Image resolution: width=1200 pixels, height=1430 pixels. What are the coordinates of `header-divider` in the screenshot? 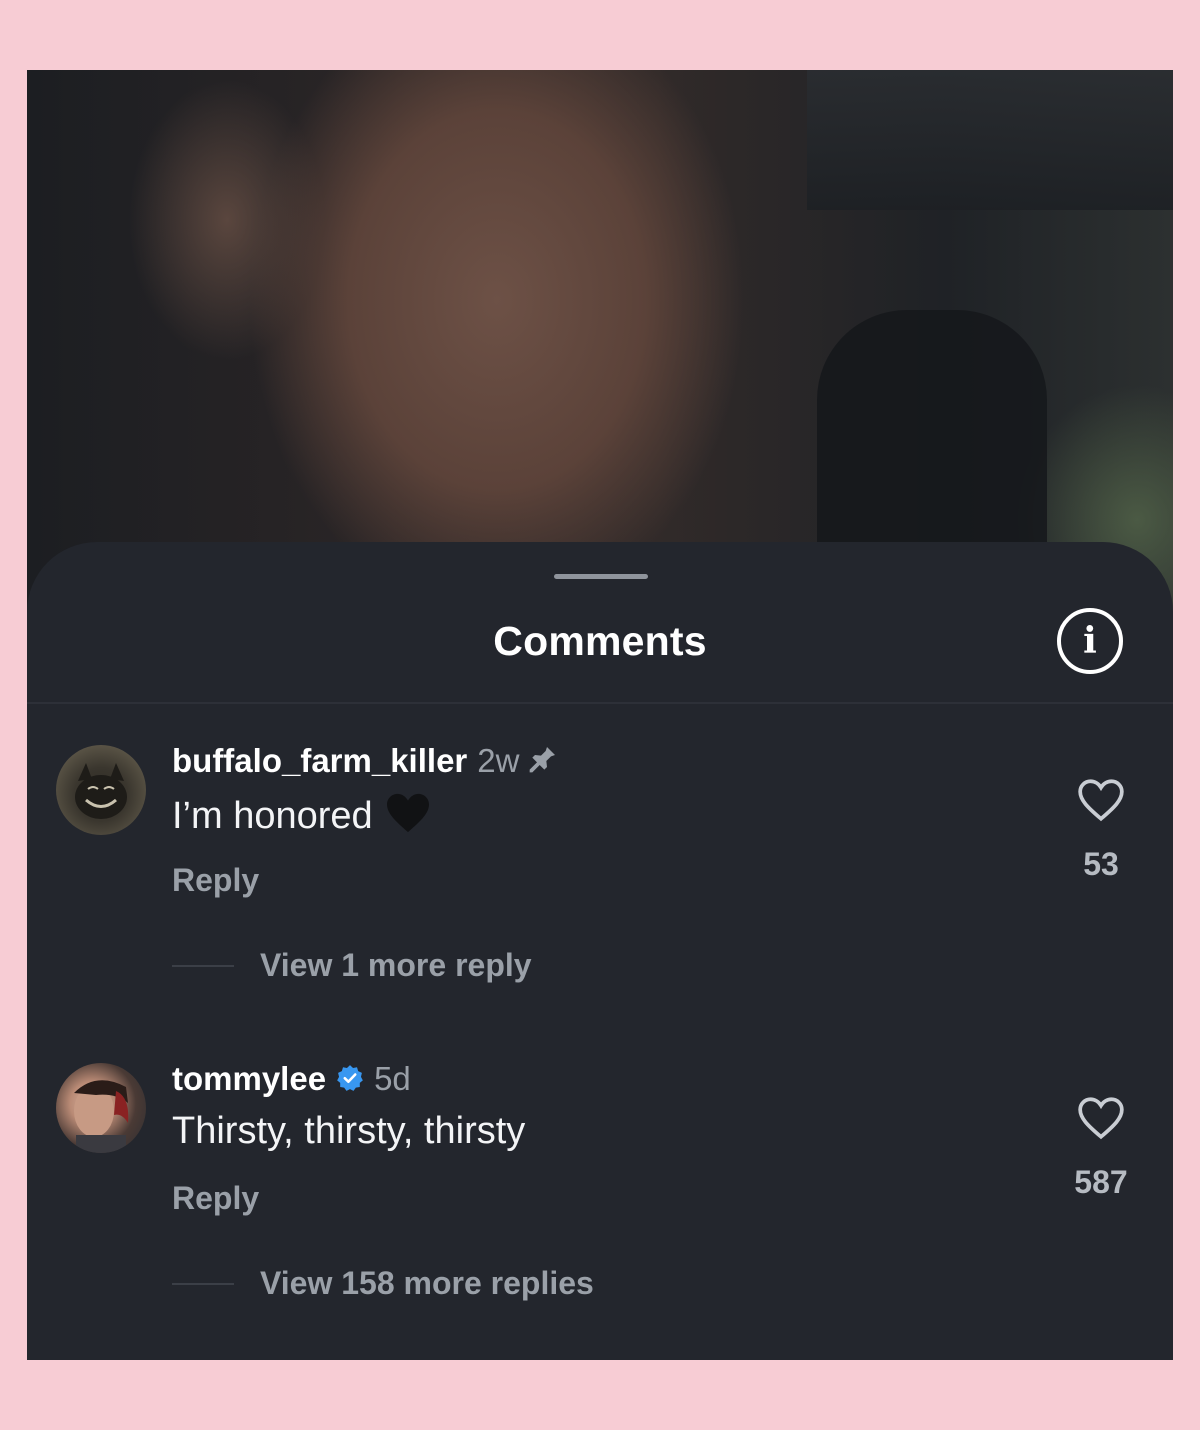 It's located at (600, 703).